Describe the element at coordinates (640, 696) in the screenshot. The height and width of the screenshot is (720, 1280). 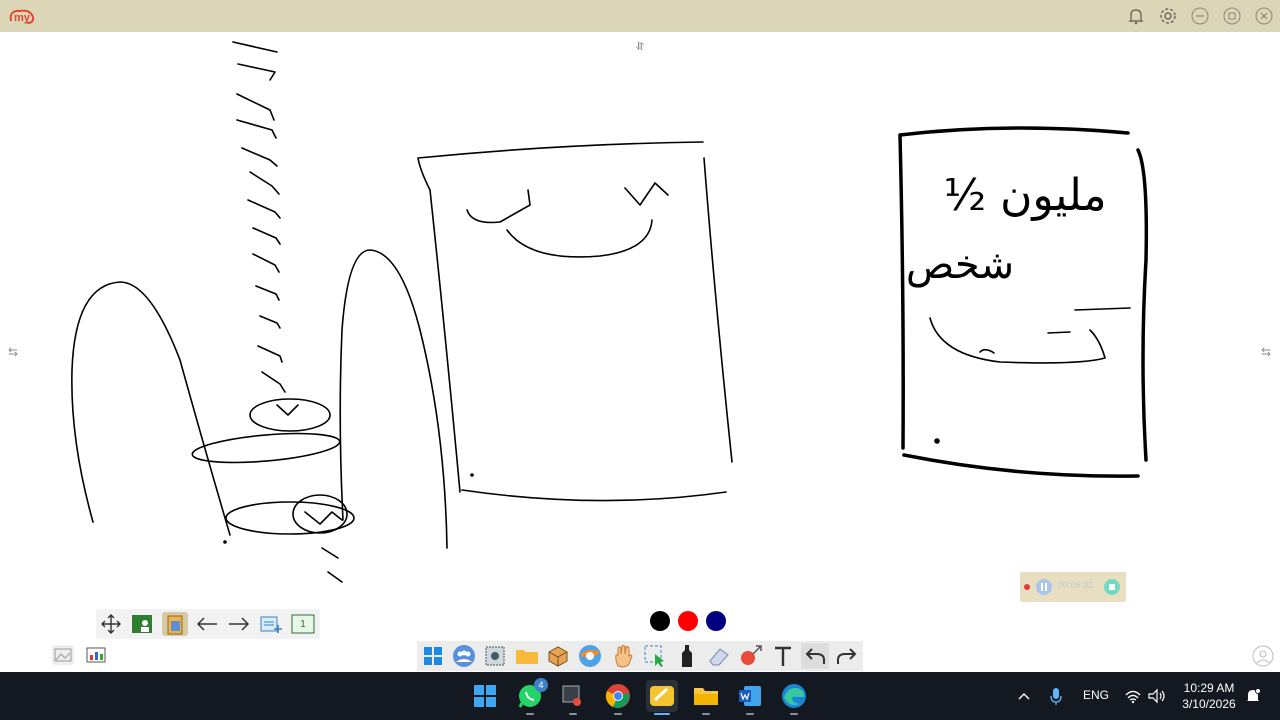
I see `taskbar: 4 ENG 10:29 AM 3/10/2026` at that location.